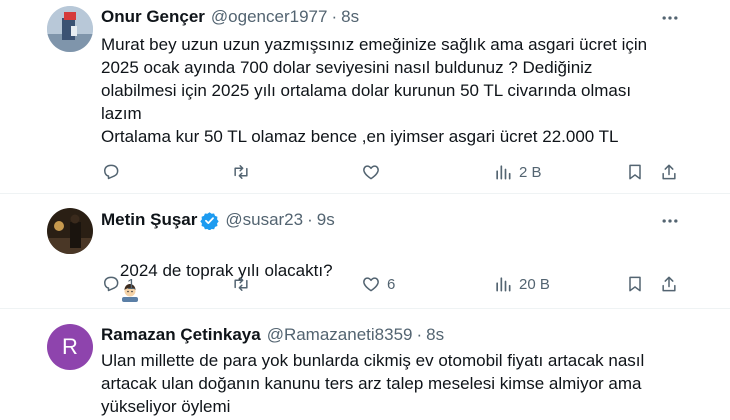 Image resolution: width=730 pixels, height=420 pixels. I want to click on views-count: 2 B, so click(530, 172).